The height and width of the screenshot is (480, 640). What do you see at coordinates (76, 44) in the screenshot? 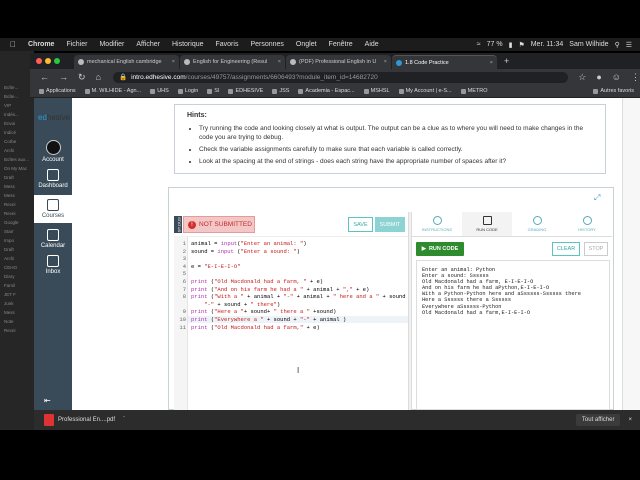
I see `menu-fichier: Fichier` at bounding box center [76, 44].